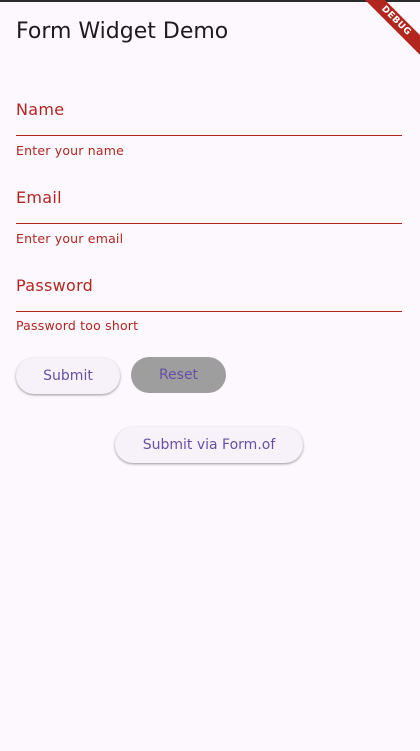 The image size is (420, 751). Describe the element at coordinates (68, 376) in the screenshot. I see `submit-button: Submit` at that location.